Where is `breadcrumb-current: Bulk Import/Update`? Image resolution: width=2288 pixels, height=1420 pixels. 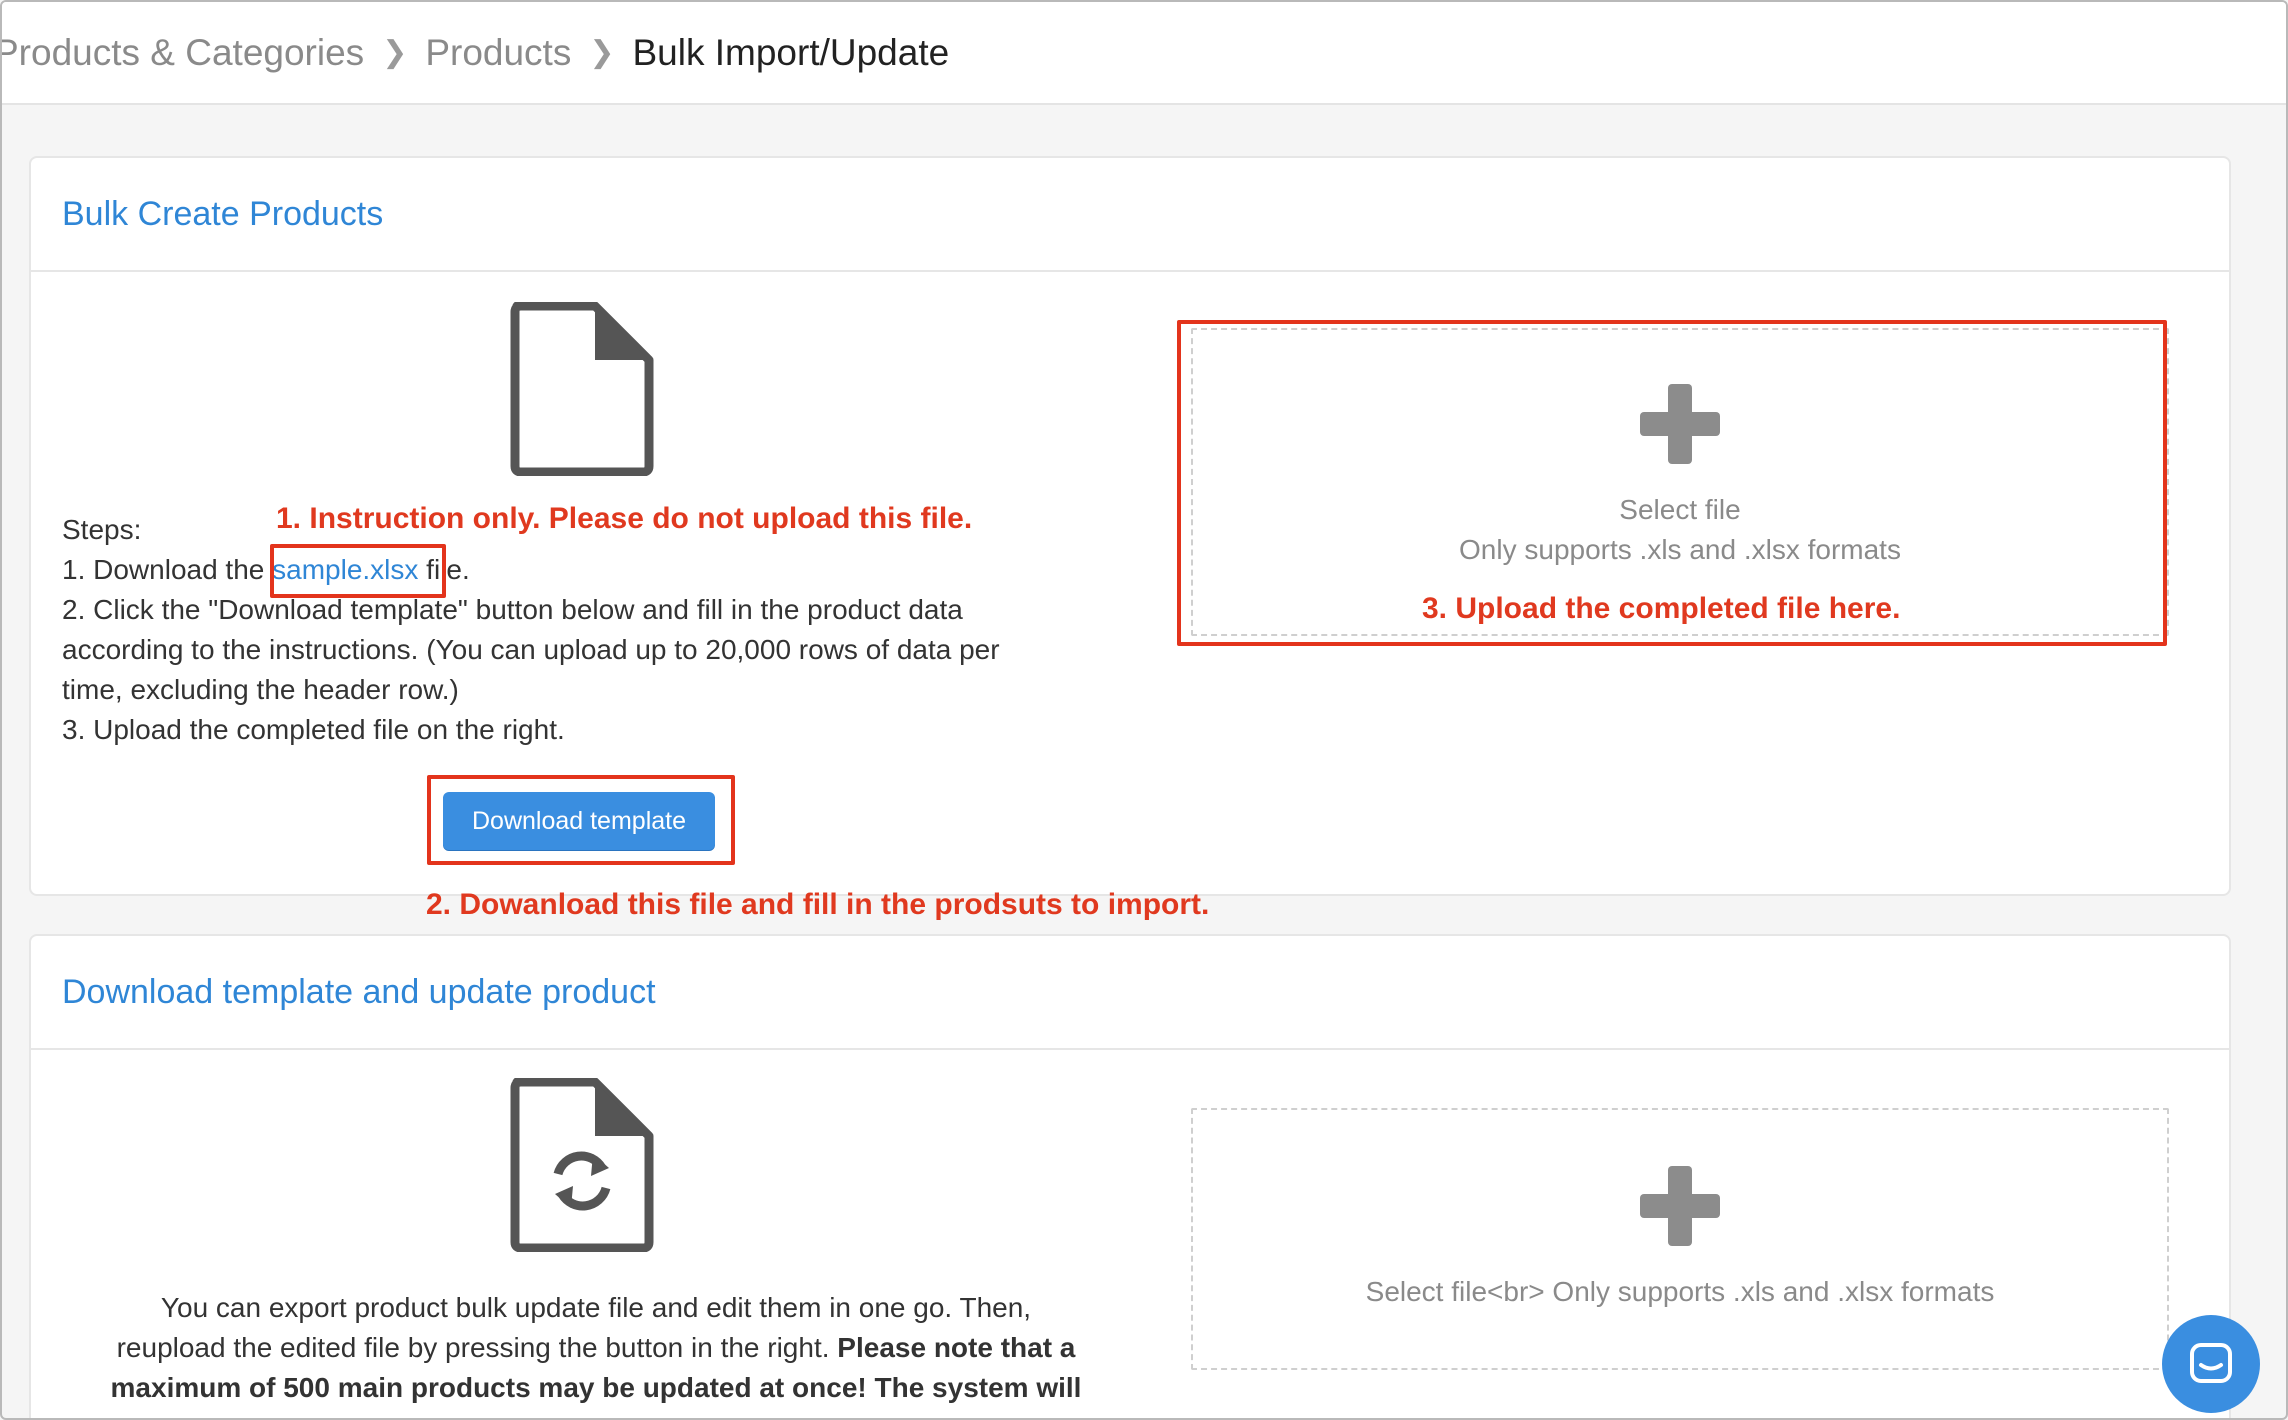
breadcrumb-current: Bulk Import/Update is located at coordinates (791, 52).